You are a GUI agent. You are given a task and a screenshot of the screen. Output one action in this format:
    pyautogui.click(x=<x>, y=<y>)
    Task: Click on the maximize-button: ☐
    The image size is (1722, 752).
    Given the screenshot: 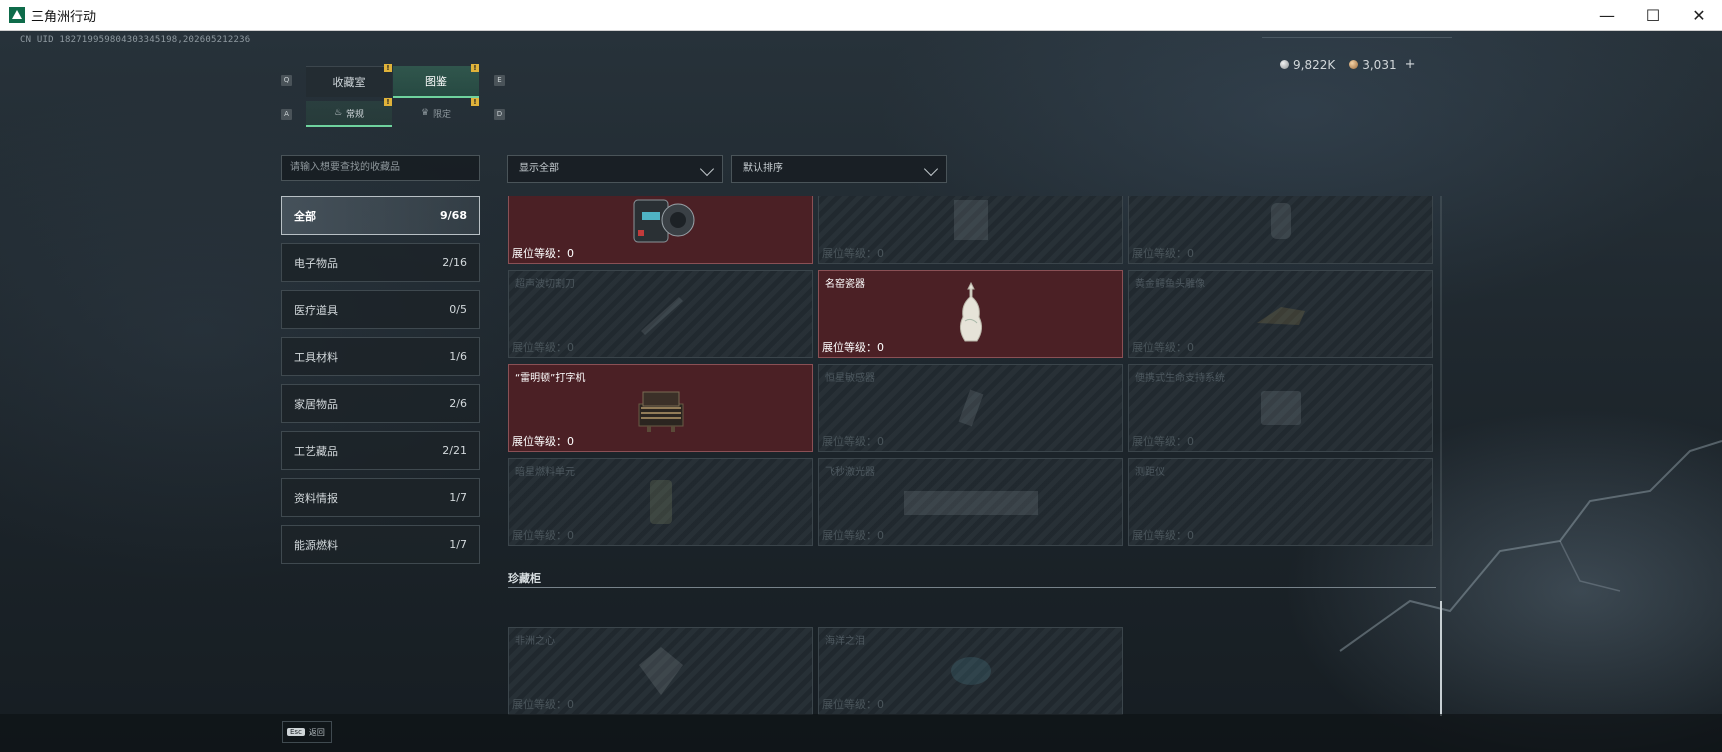 What is the action you would take?
    pyautogui.click(x=1653, y=15)
    